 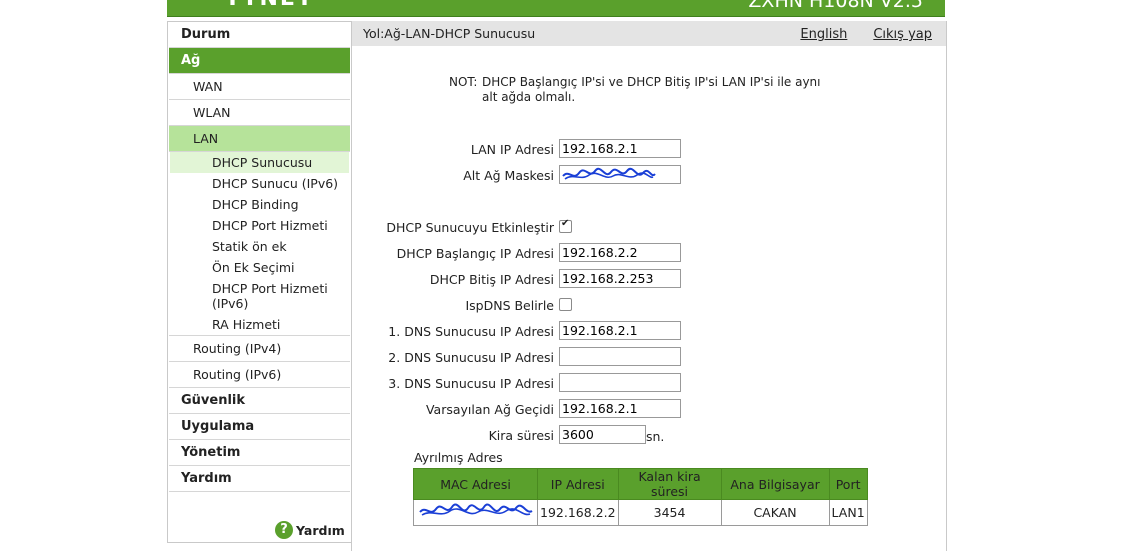 I want to click on dhcp-enable-label: DHCP Sunucuyu Etkinleştir, so click(x=470, y=227).